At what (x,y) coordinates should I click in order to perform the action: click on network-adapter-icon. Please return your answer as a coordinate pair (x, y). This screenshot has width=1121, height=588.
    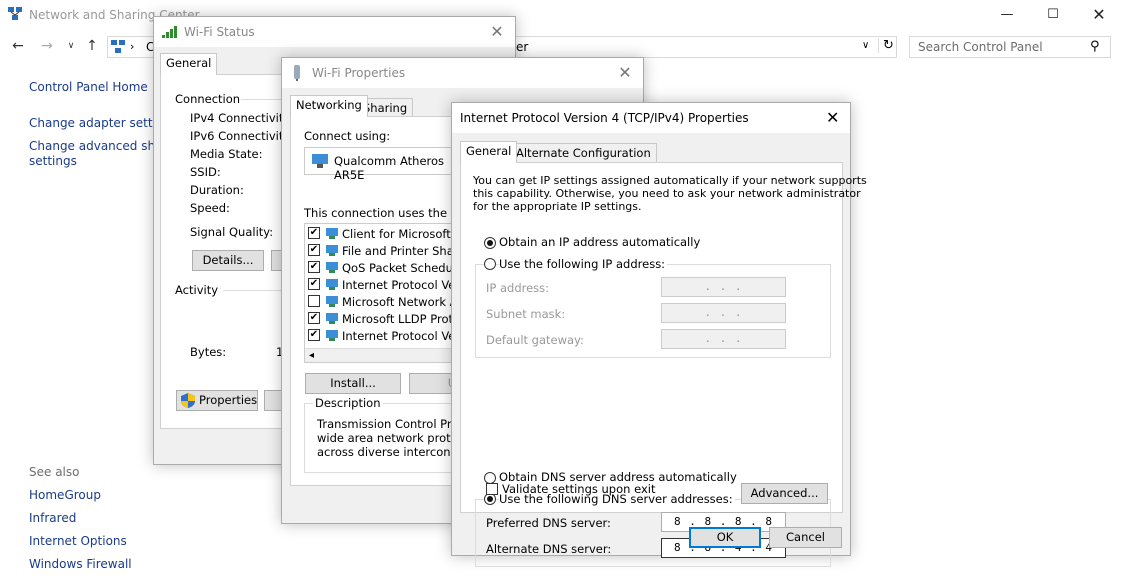
    Looking at the image, I should click on (320, 162).